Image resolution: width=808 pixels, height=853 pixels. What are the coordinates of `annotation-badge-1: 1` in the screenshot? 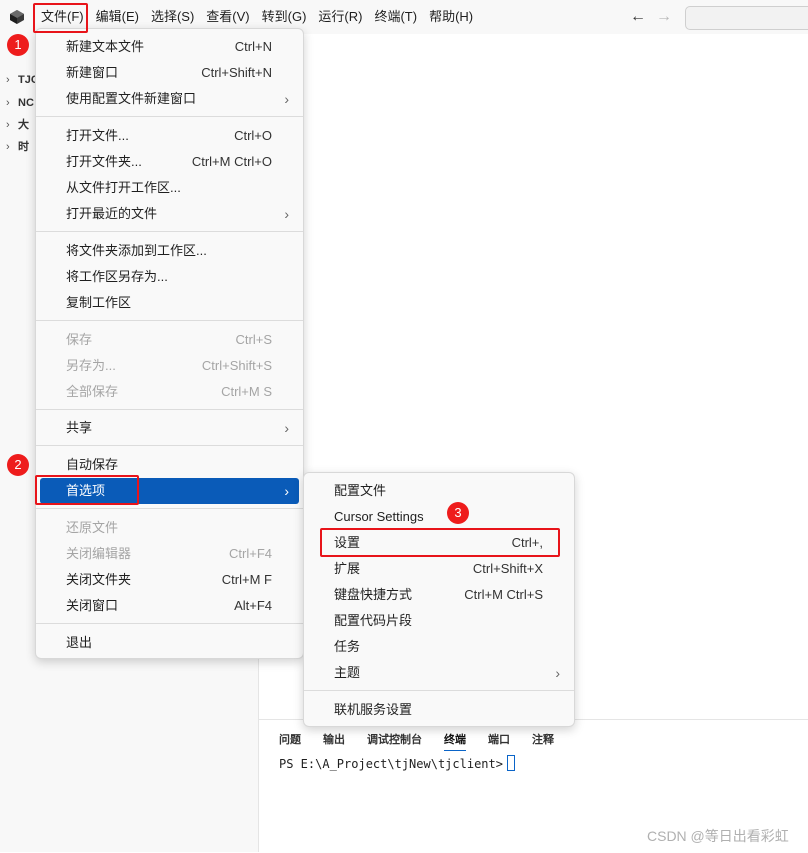 It's located at (18, 45).